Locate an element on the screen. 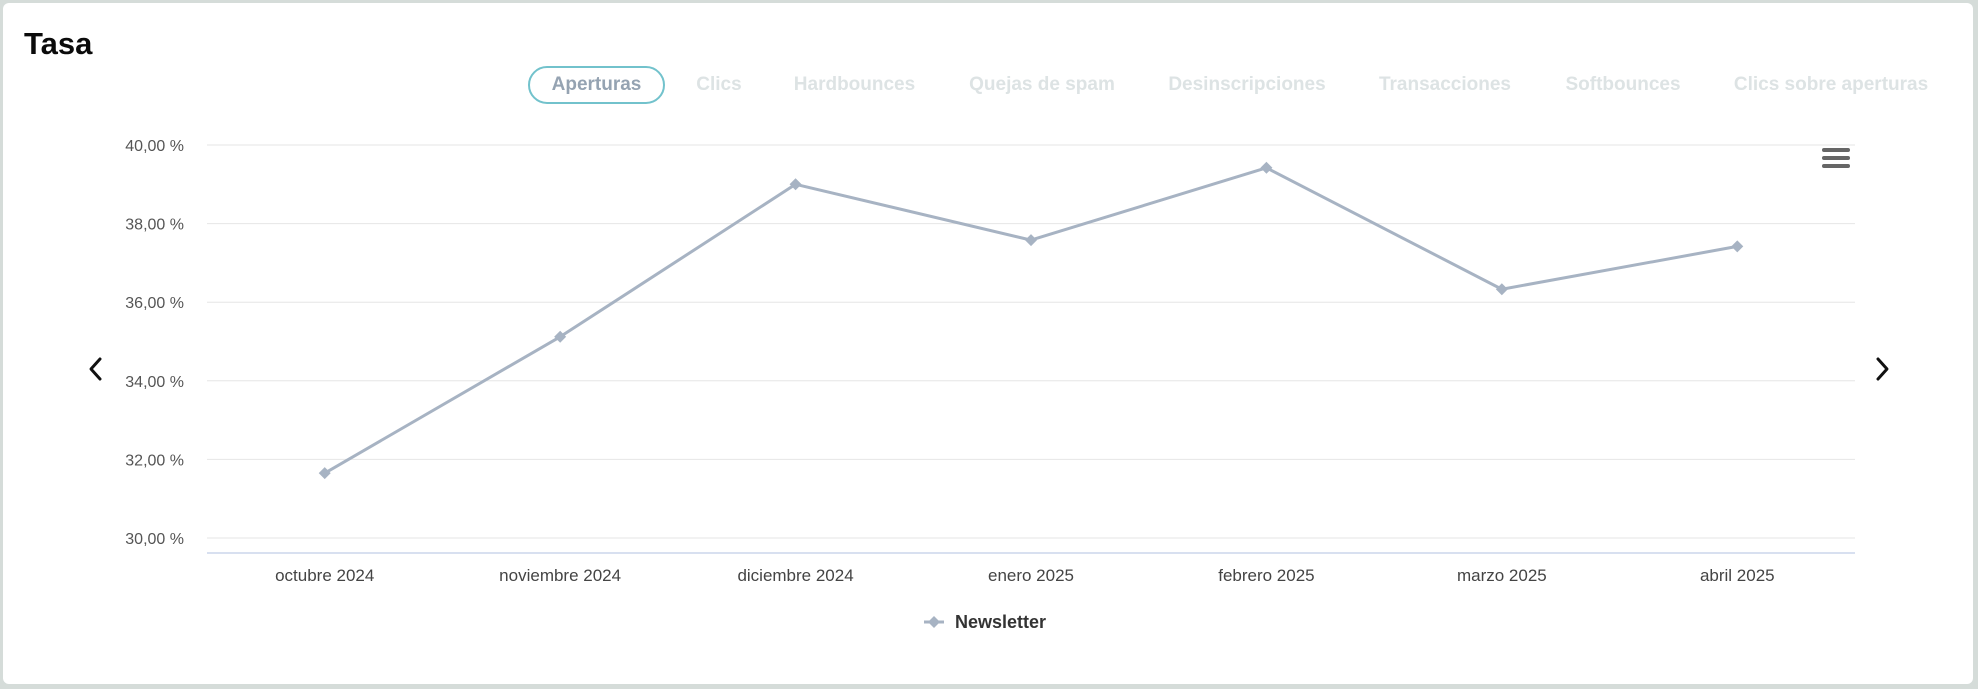  x-tick-label: marzo 2025 is located at coordinates (1502, 575).